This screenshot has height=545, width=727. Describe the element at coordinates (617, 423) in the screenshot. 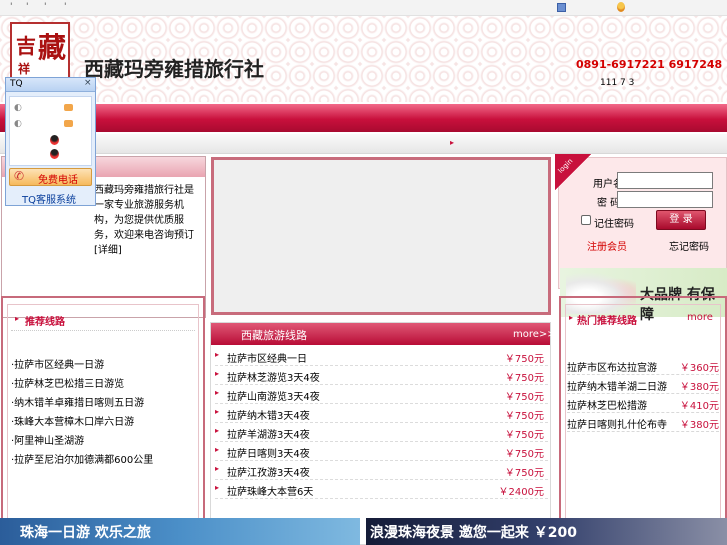

I see `hot-route-name: 拉萨日喀则扎什伦布寺` at that location.